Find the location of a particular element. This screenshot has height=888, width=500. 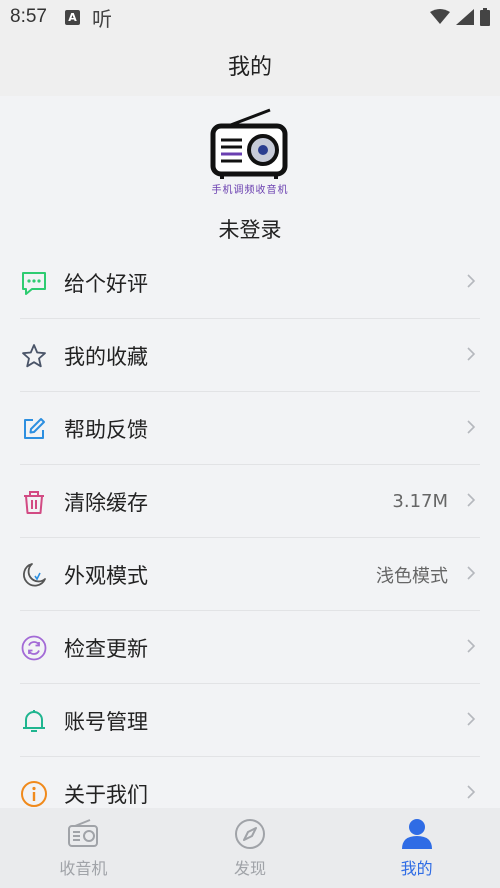

signal-icon is located at coordinates (465, 17).